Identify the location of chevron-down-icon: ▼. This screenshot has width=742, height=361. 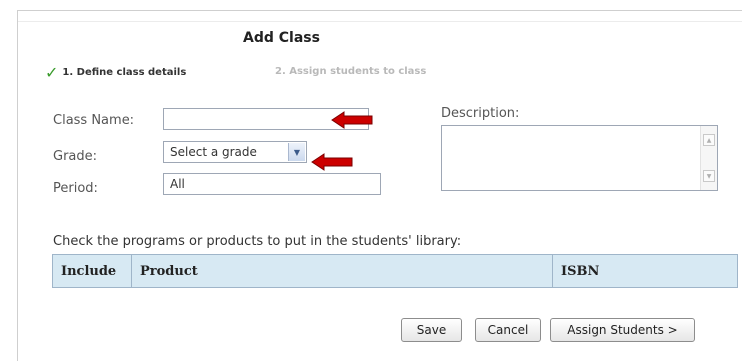
(296, 152).